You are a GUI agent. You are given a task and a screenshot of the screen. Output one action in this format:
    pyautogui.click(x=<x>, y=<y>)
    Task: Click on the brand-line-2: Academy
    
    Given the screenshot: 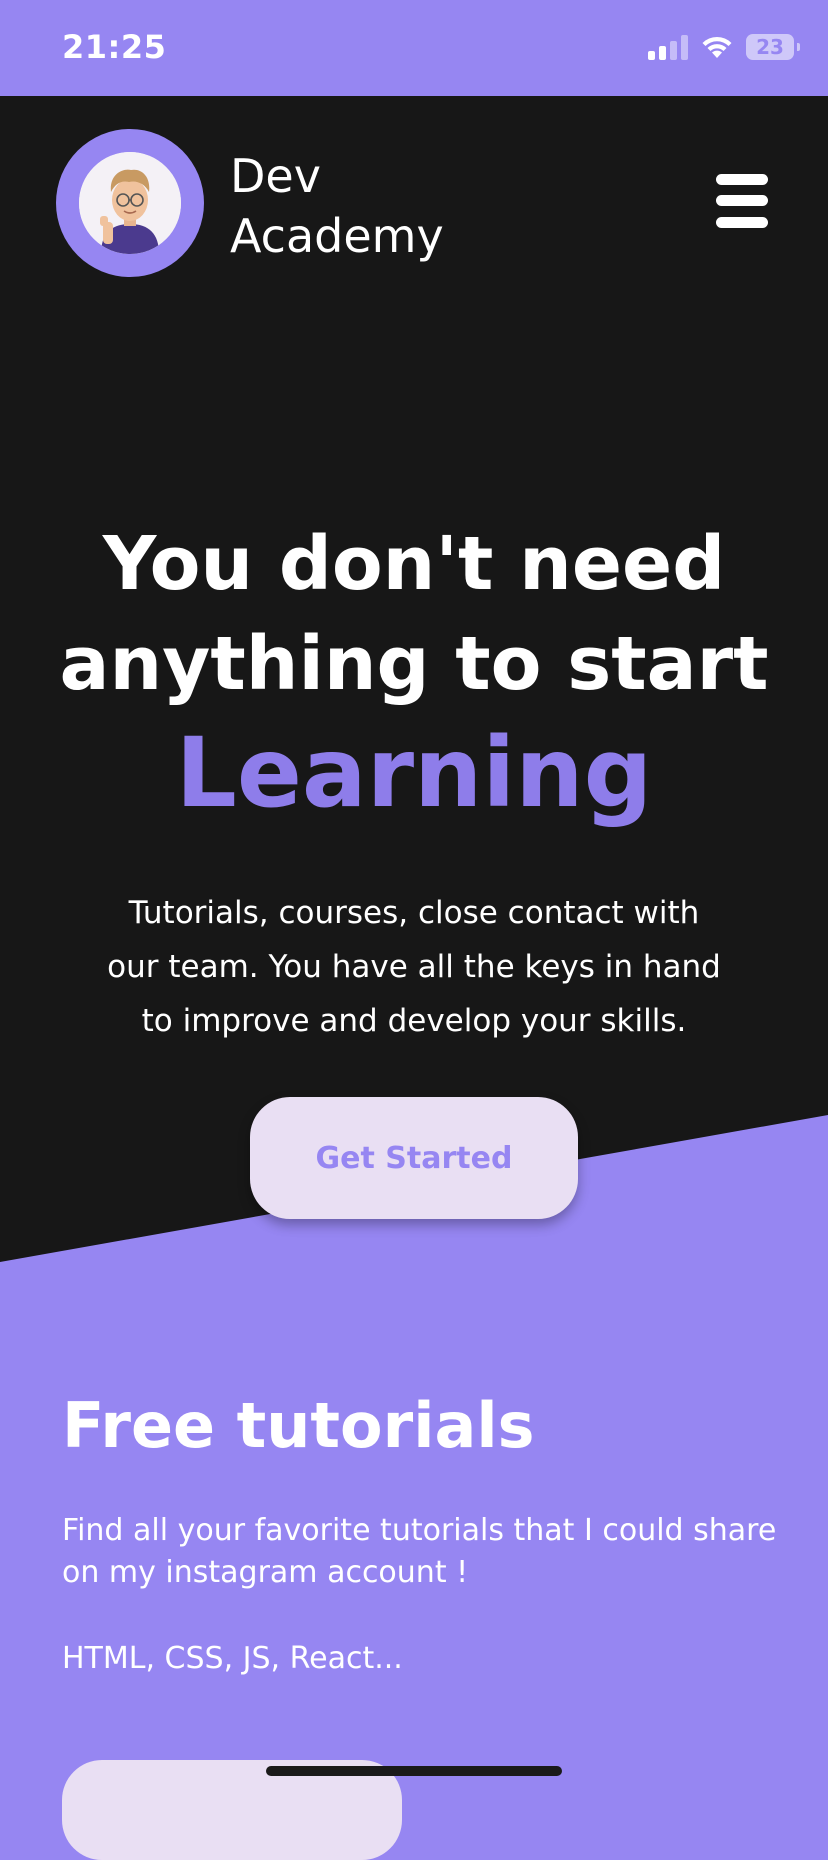 What is the action you would take?
    pyautogui.click(x=337, y=236)
    